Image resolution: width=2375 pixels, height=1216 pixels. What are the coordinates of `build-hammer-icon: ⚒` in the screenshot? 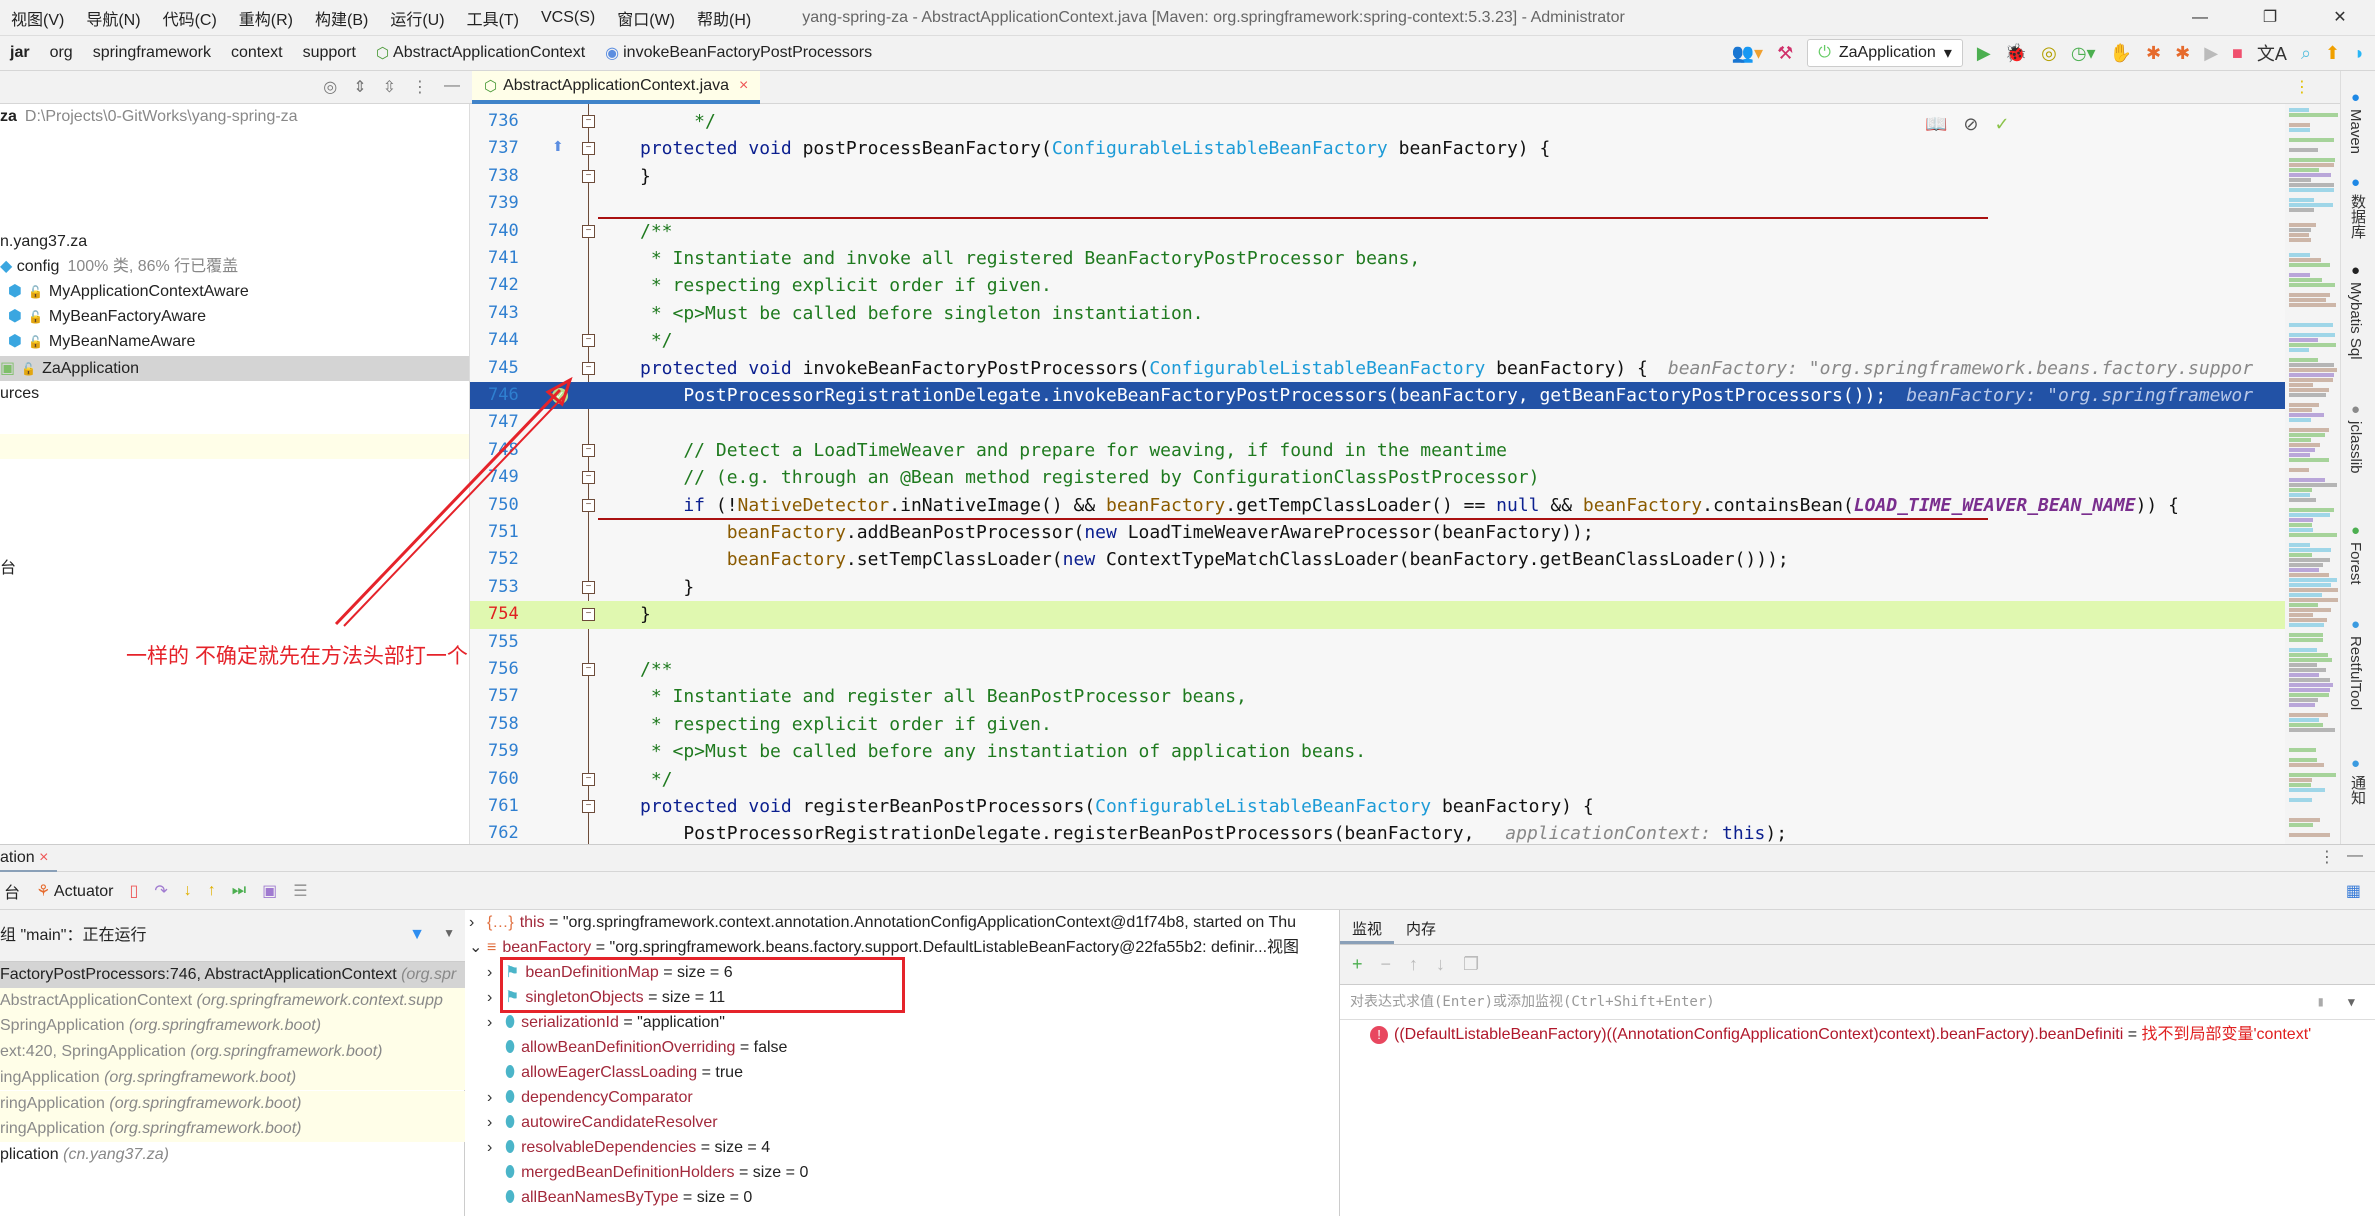 It's located at (1785, 53).